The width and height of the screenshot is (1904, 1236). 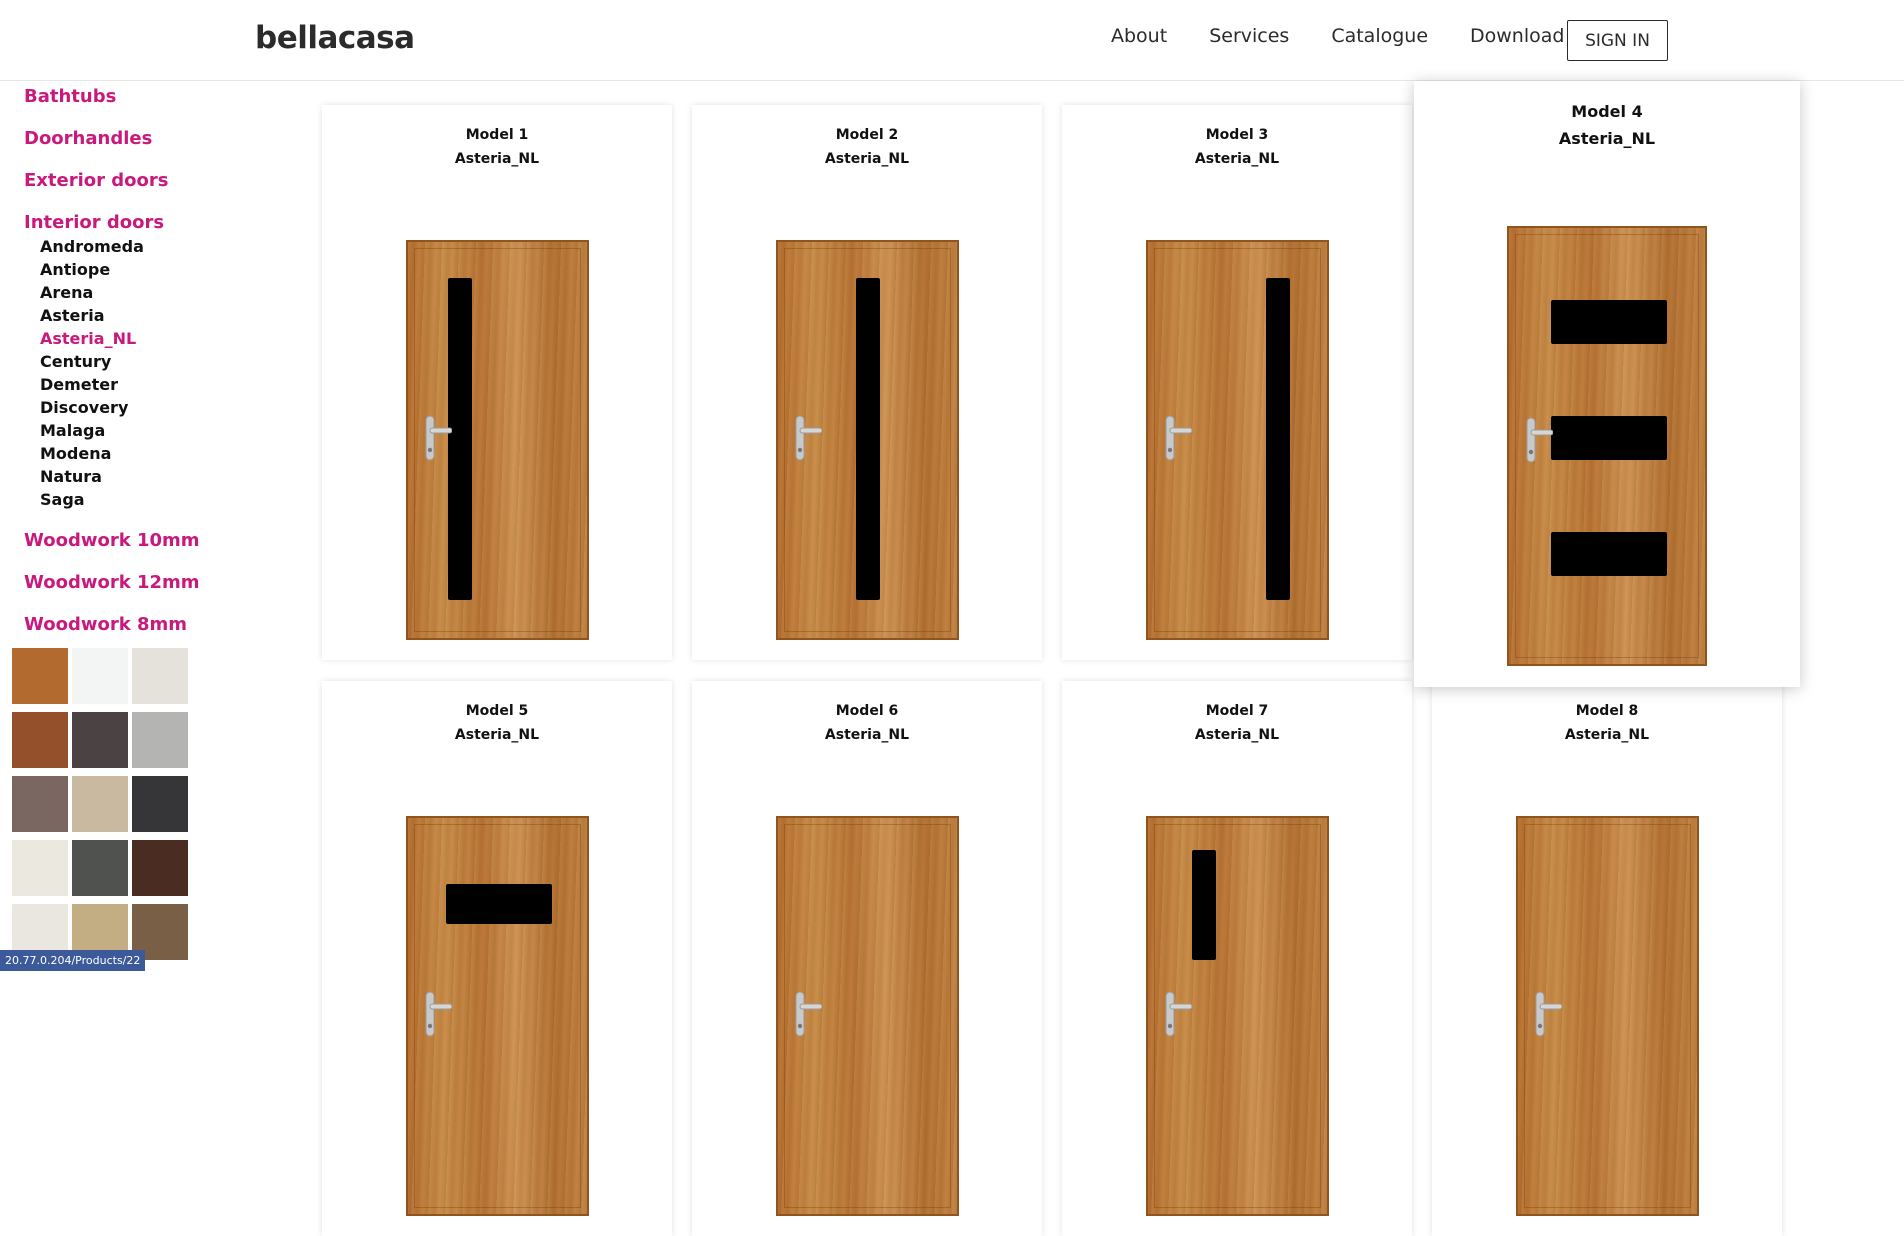 I want to click on sidebar-item-asteria: Asteria, so click(x=72, y=315).